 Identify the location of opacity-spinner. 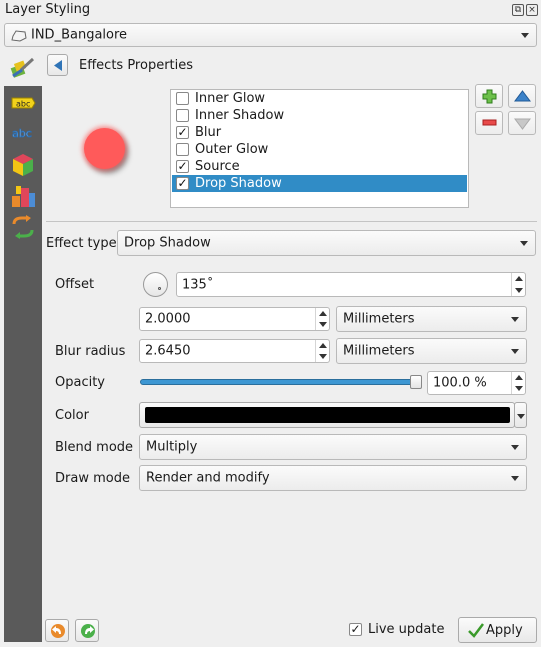
(518, 383).